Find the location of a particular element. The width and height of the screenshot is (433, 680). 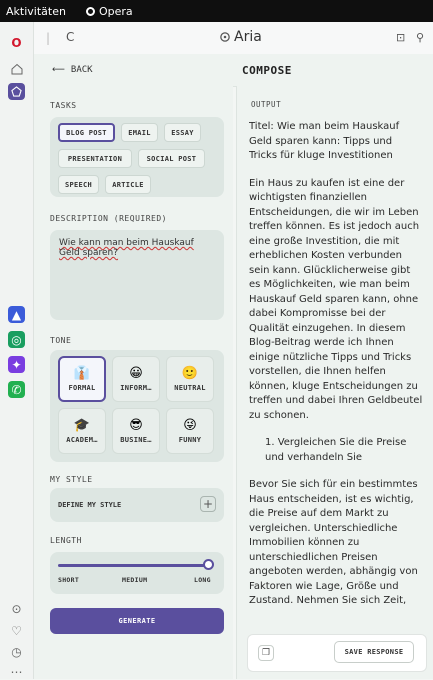

tone-formal-label: FORMAL is located at coordinates (82, 387).